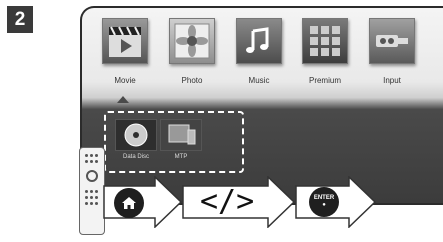 This screenshot has height=242, width=443. What do you see at coordinates (123, 99) in the screenshot?
I see `selection-caret` at bounding box center [123, 99].